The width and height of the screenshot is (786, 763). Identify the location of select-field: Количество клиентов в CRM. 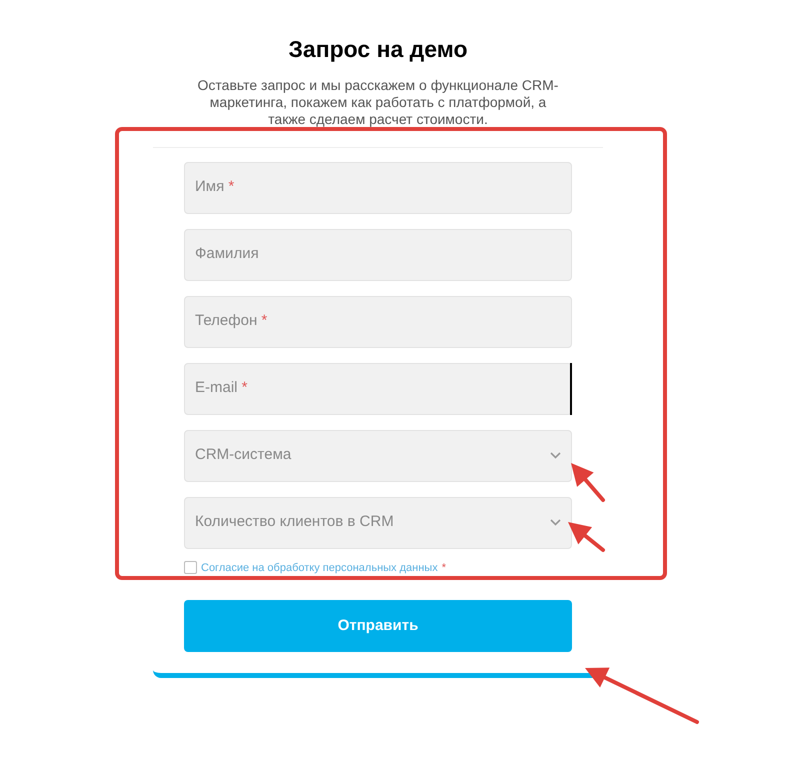
(378, 522).